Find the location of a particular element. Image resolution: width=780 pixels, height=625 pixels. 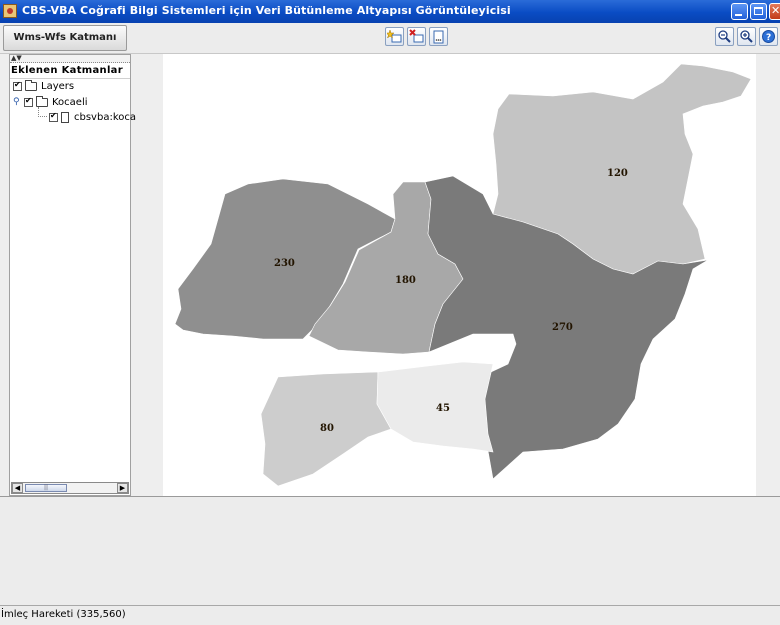

layer-properties-button is located at coordinates (438, 36).